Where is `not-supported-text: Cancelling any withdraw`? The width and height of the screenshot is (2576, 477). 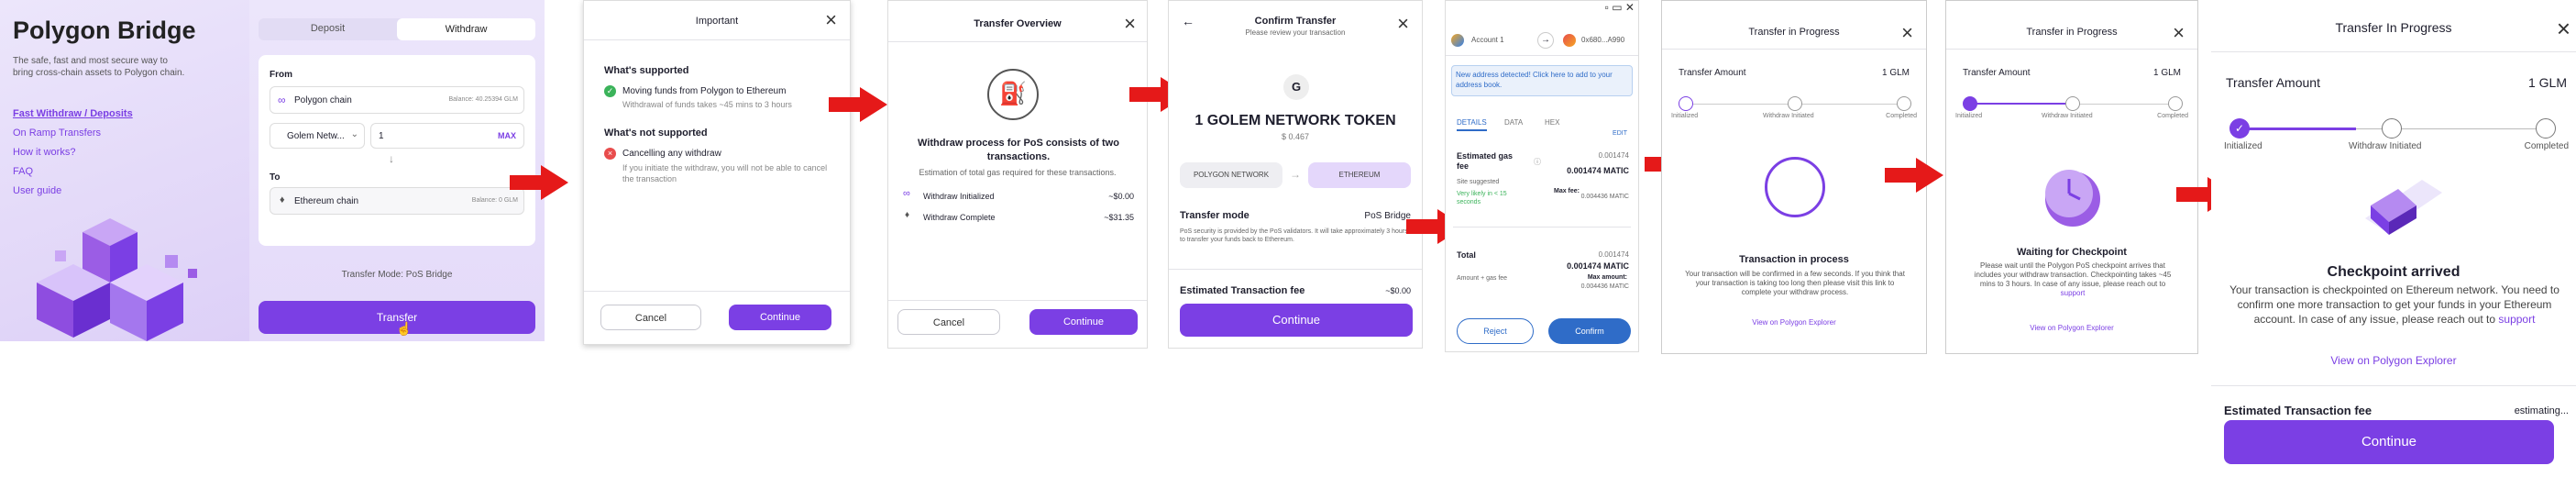
not-supported-text: Cancelling any withdraw is located at coordinates (672, 154).